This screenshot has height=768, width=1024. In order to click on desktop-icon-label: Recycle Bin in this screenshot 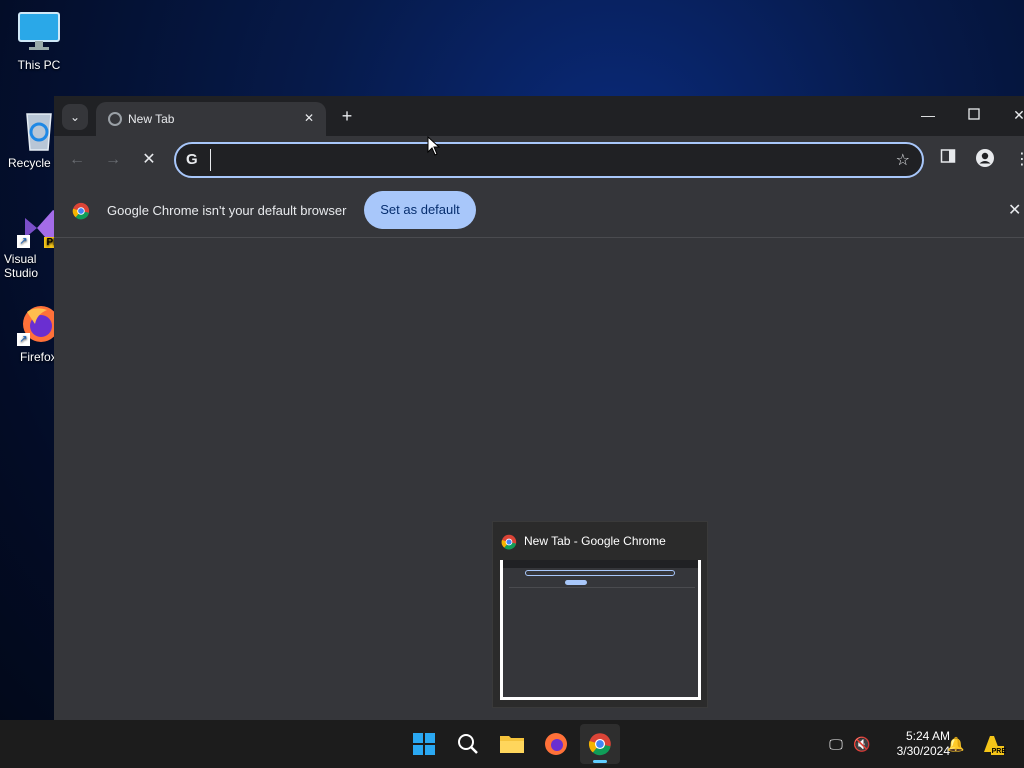, I will do `click(31, 163)`.